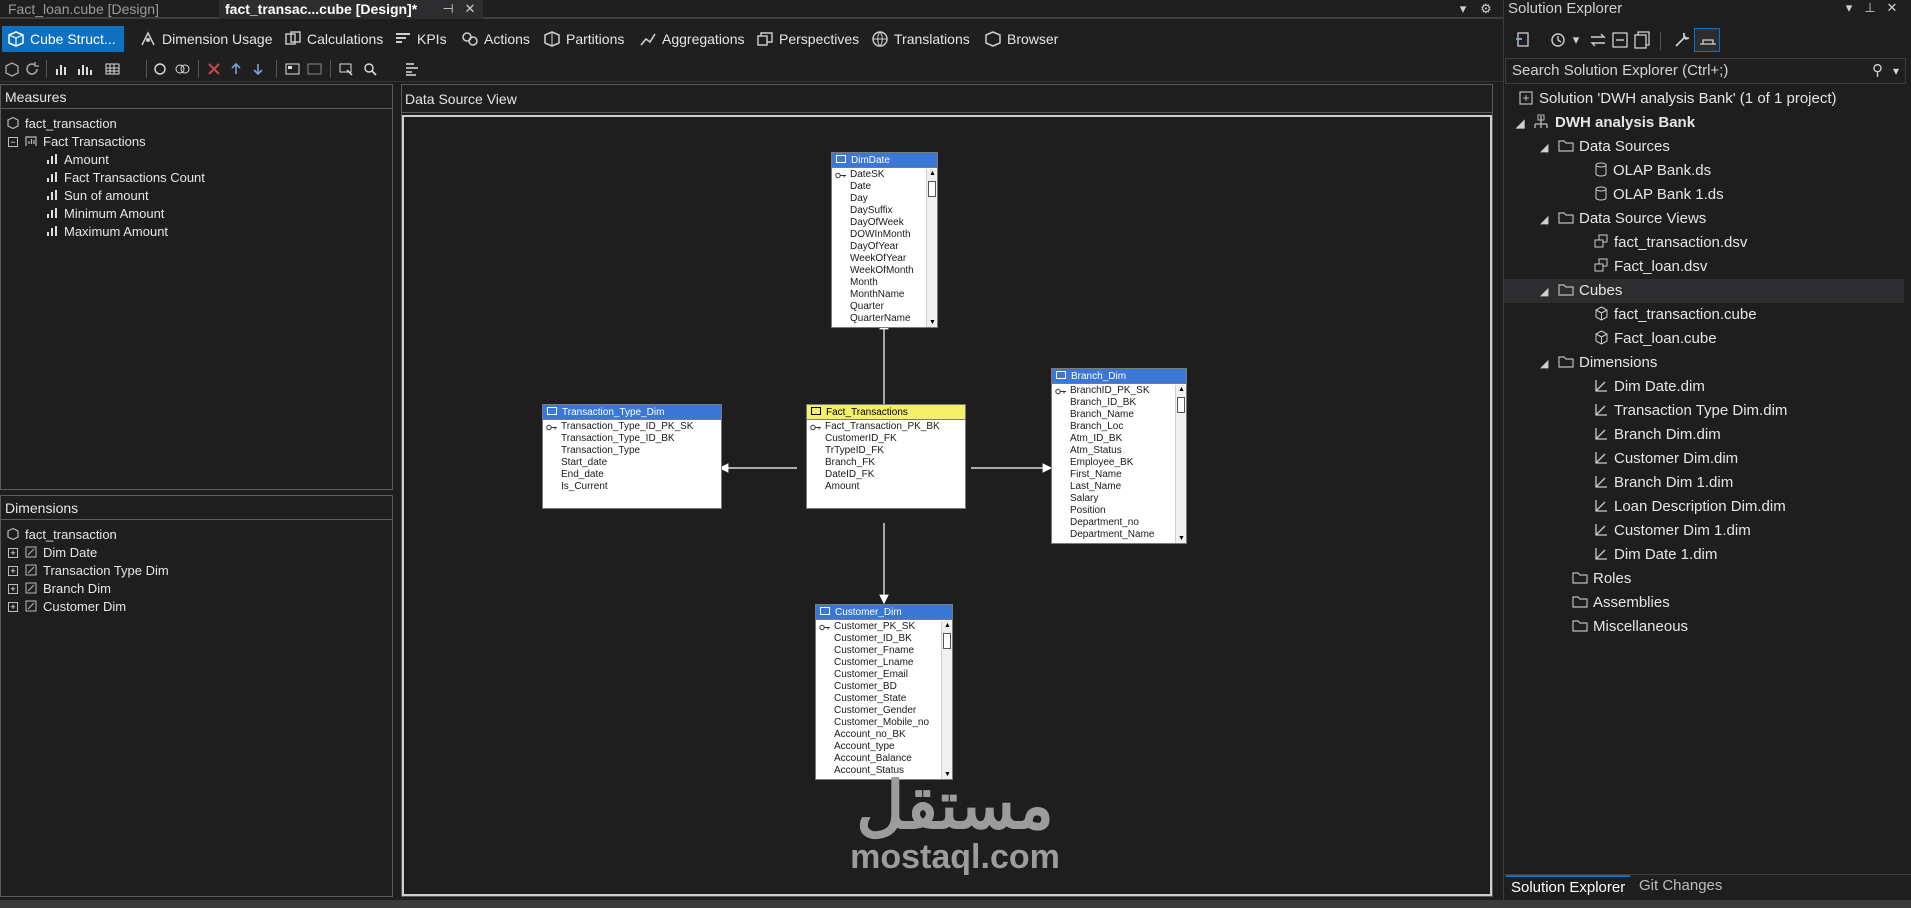 The height and width of the screenshot is (908, 1911). Describe the element at coordinates (1119, 391) in the screenshot. I see `primary-key-column: BranchID_PK_SK` at that location.